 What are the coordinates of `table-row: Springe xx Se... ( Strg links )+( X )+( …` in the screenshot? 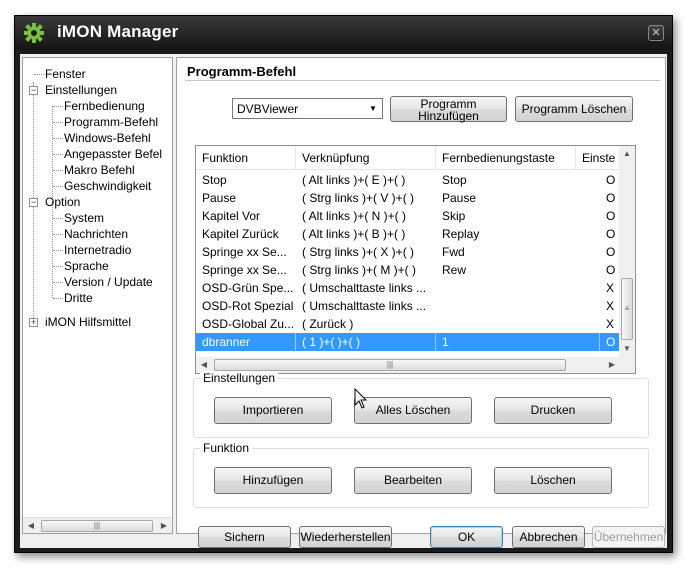 It's located at (408, 252).